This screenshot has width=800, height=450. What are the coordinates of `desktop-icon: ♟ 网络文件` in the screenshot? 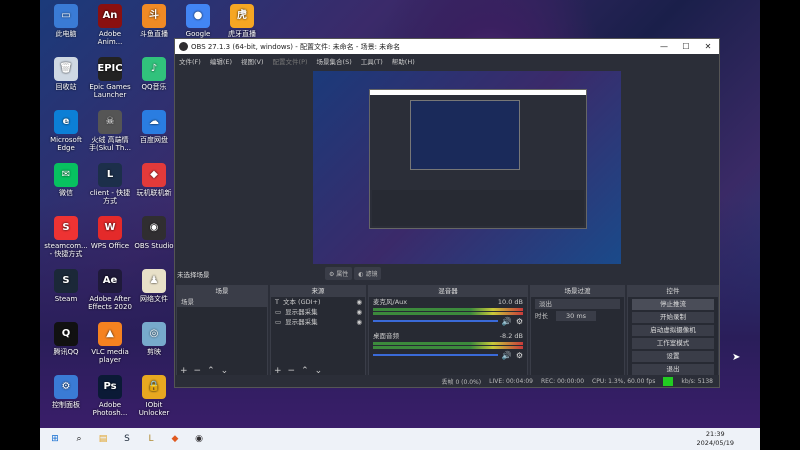 It's located at (154, 286).